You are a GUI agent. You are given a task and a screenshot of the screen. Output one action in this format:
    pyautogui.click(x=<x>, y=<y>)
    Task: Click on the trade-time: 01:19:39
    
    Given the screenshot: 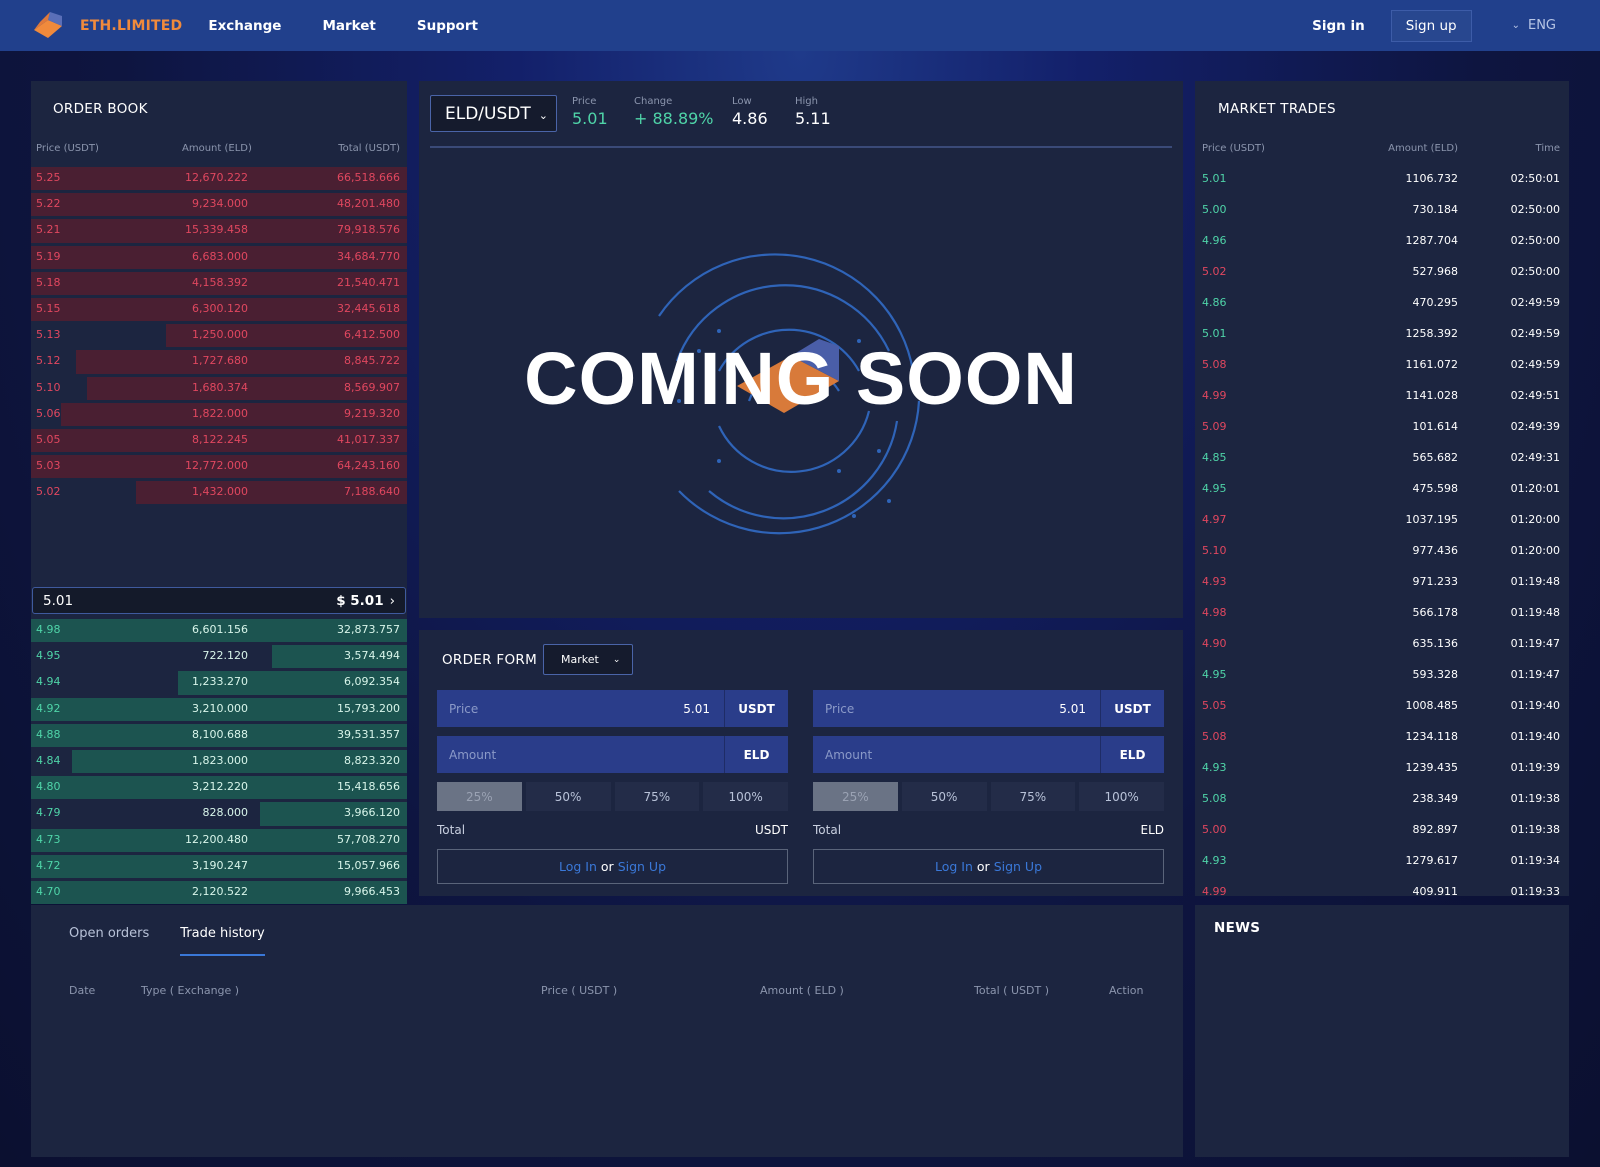 What is the action you would take?
    pyautogui.click(x=1535, y=767)
    